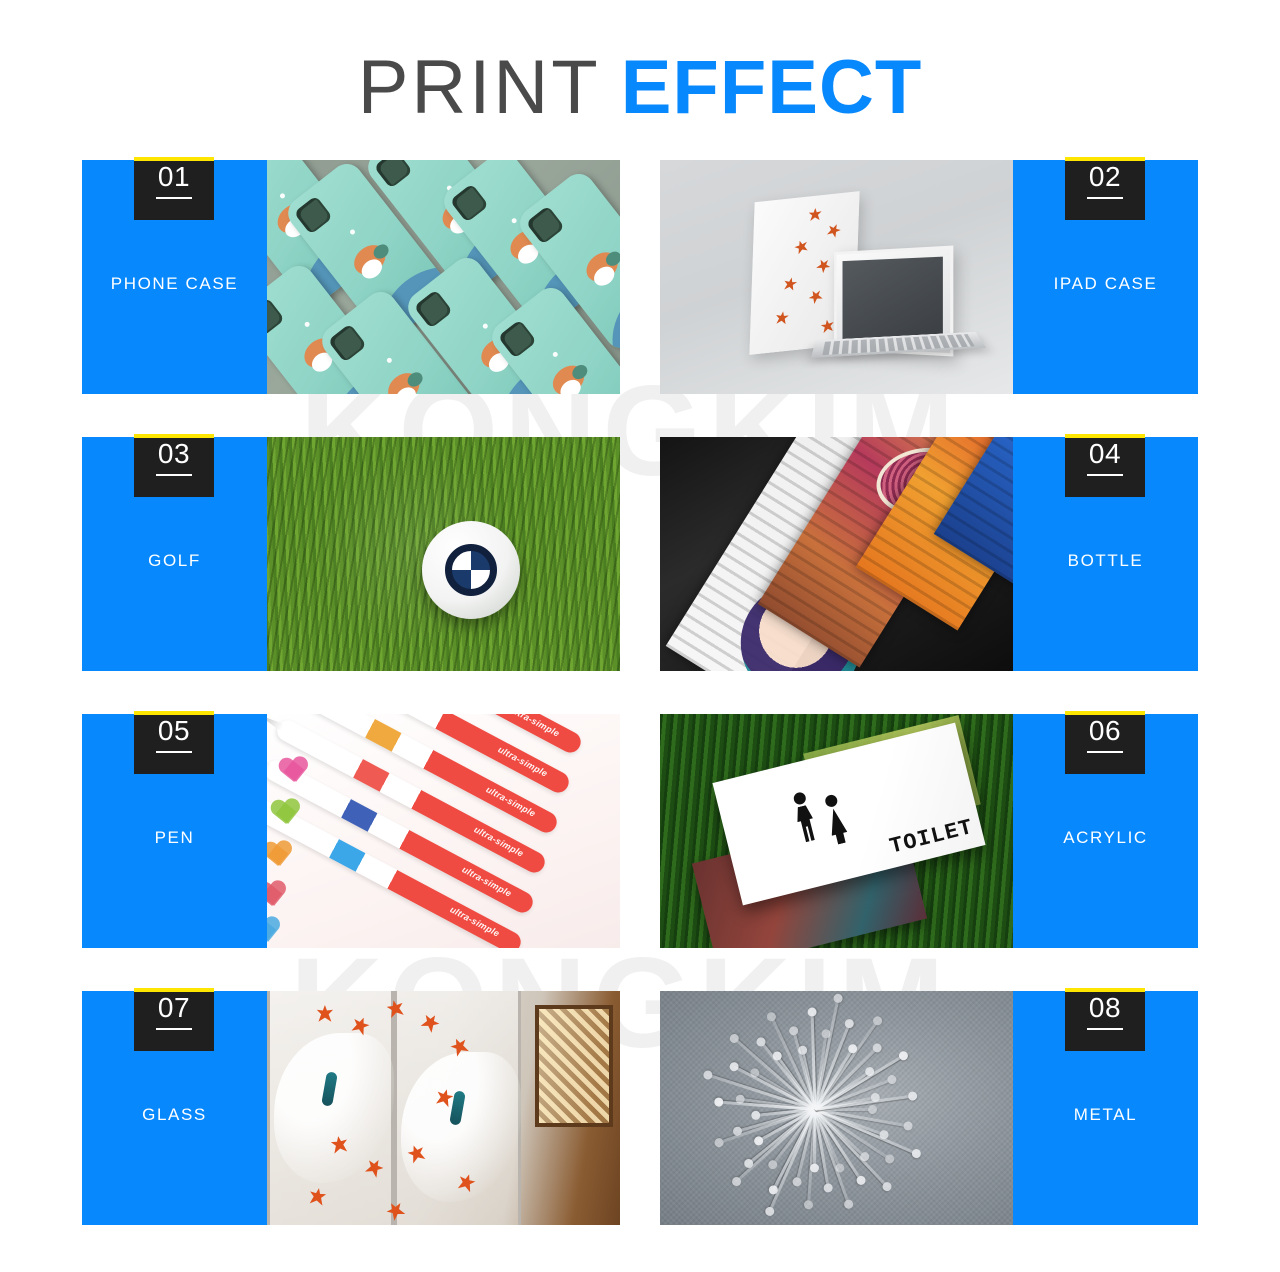 This screenshot has height=1272, width=1280. I want to click on printed-logo, so click(471, 570).